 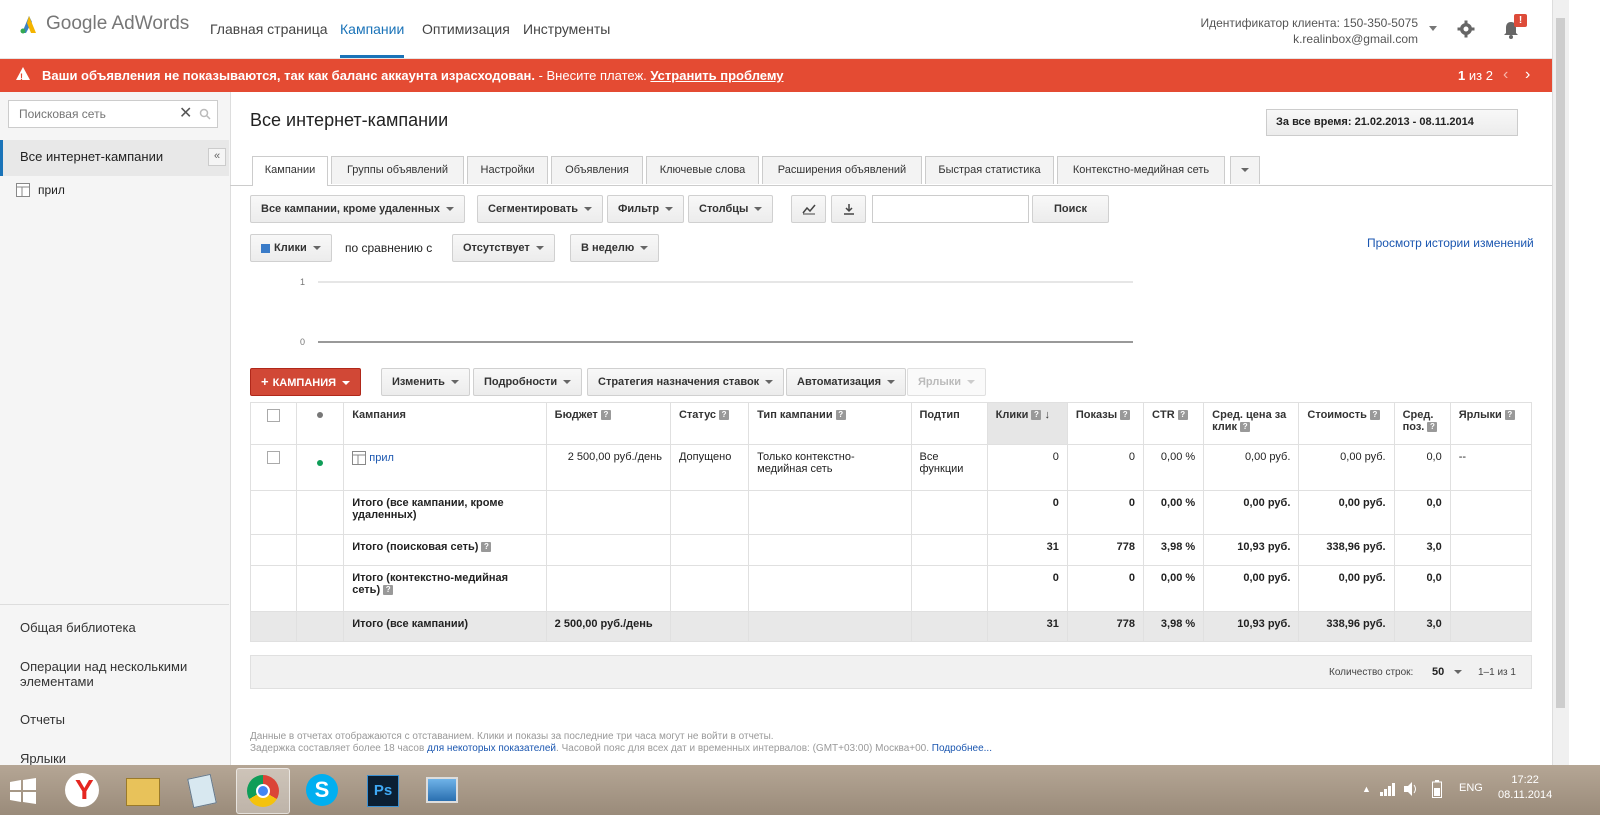 I want to click on status-enabled-dot, so click(x=320, y=463).